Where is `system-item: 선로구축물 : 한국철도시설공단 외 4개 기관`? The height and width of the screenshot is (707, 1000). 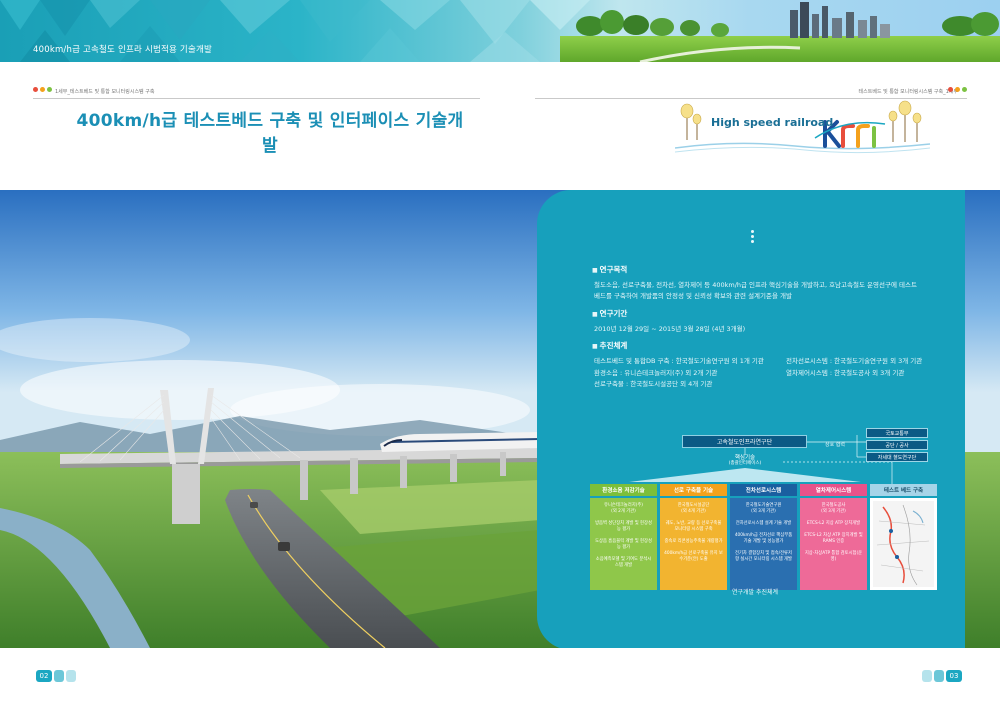
system-item: 선로구축물 : 한국철도시설공단 외 4개 기관 is located at coordinates (653, 384).